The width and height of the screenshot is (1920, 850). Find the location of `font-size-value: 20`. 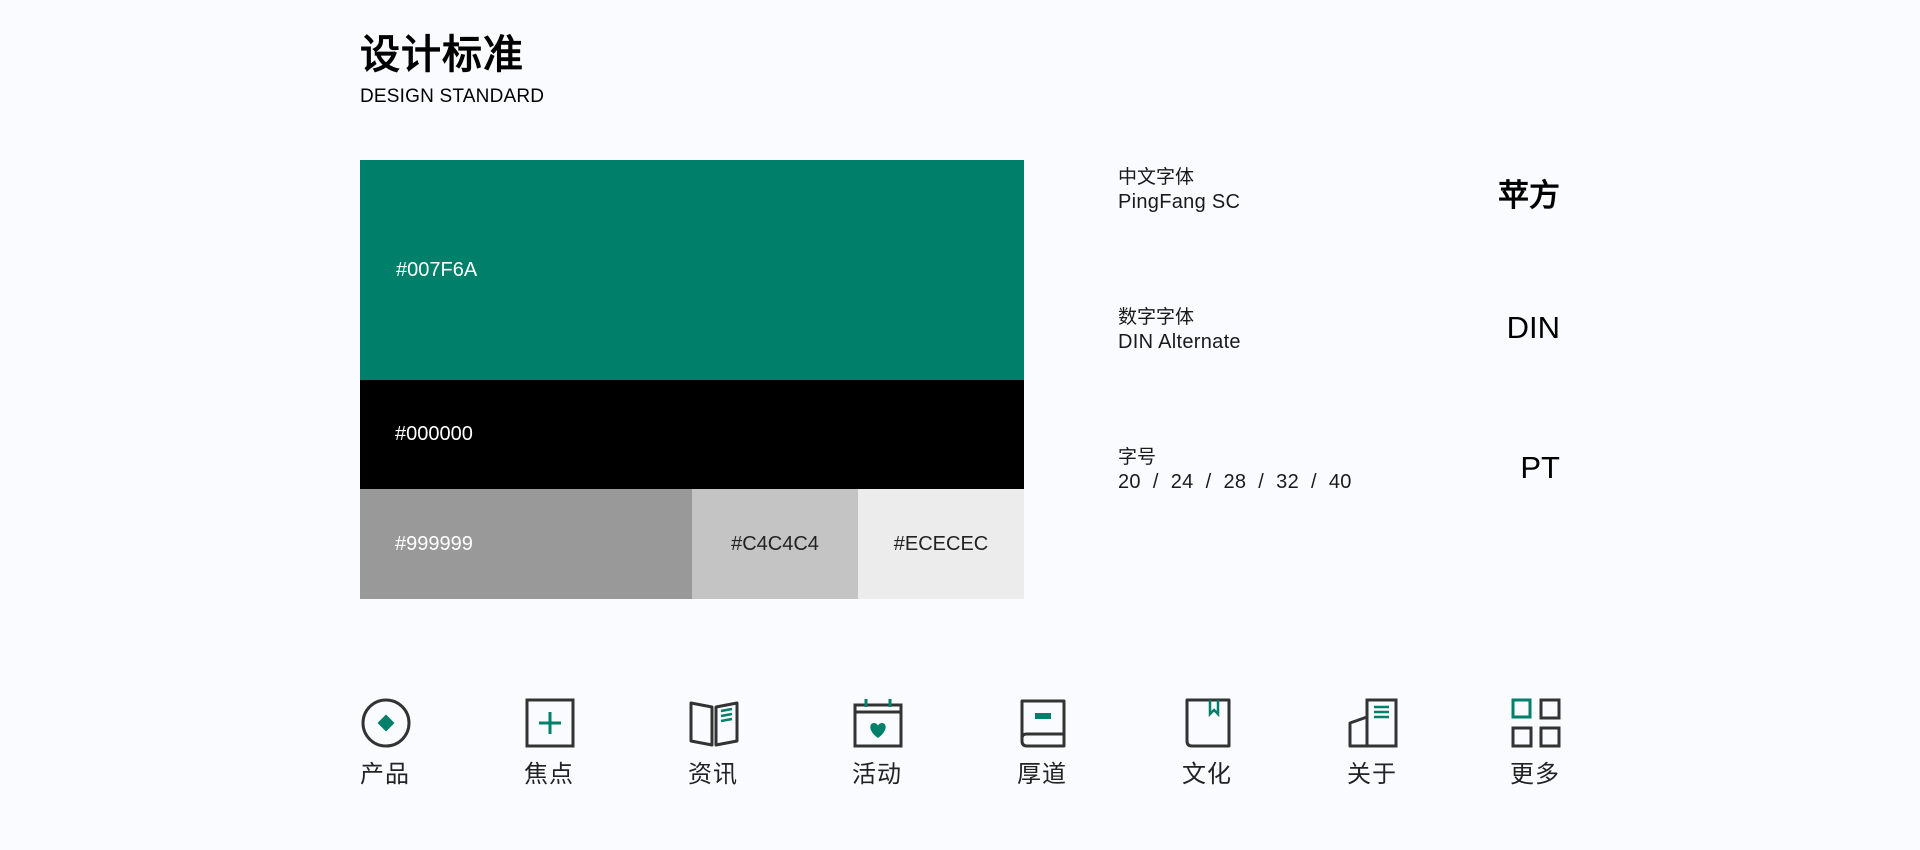

font-size-value: 20 is located at coordinates (1129, 482).